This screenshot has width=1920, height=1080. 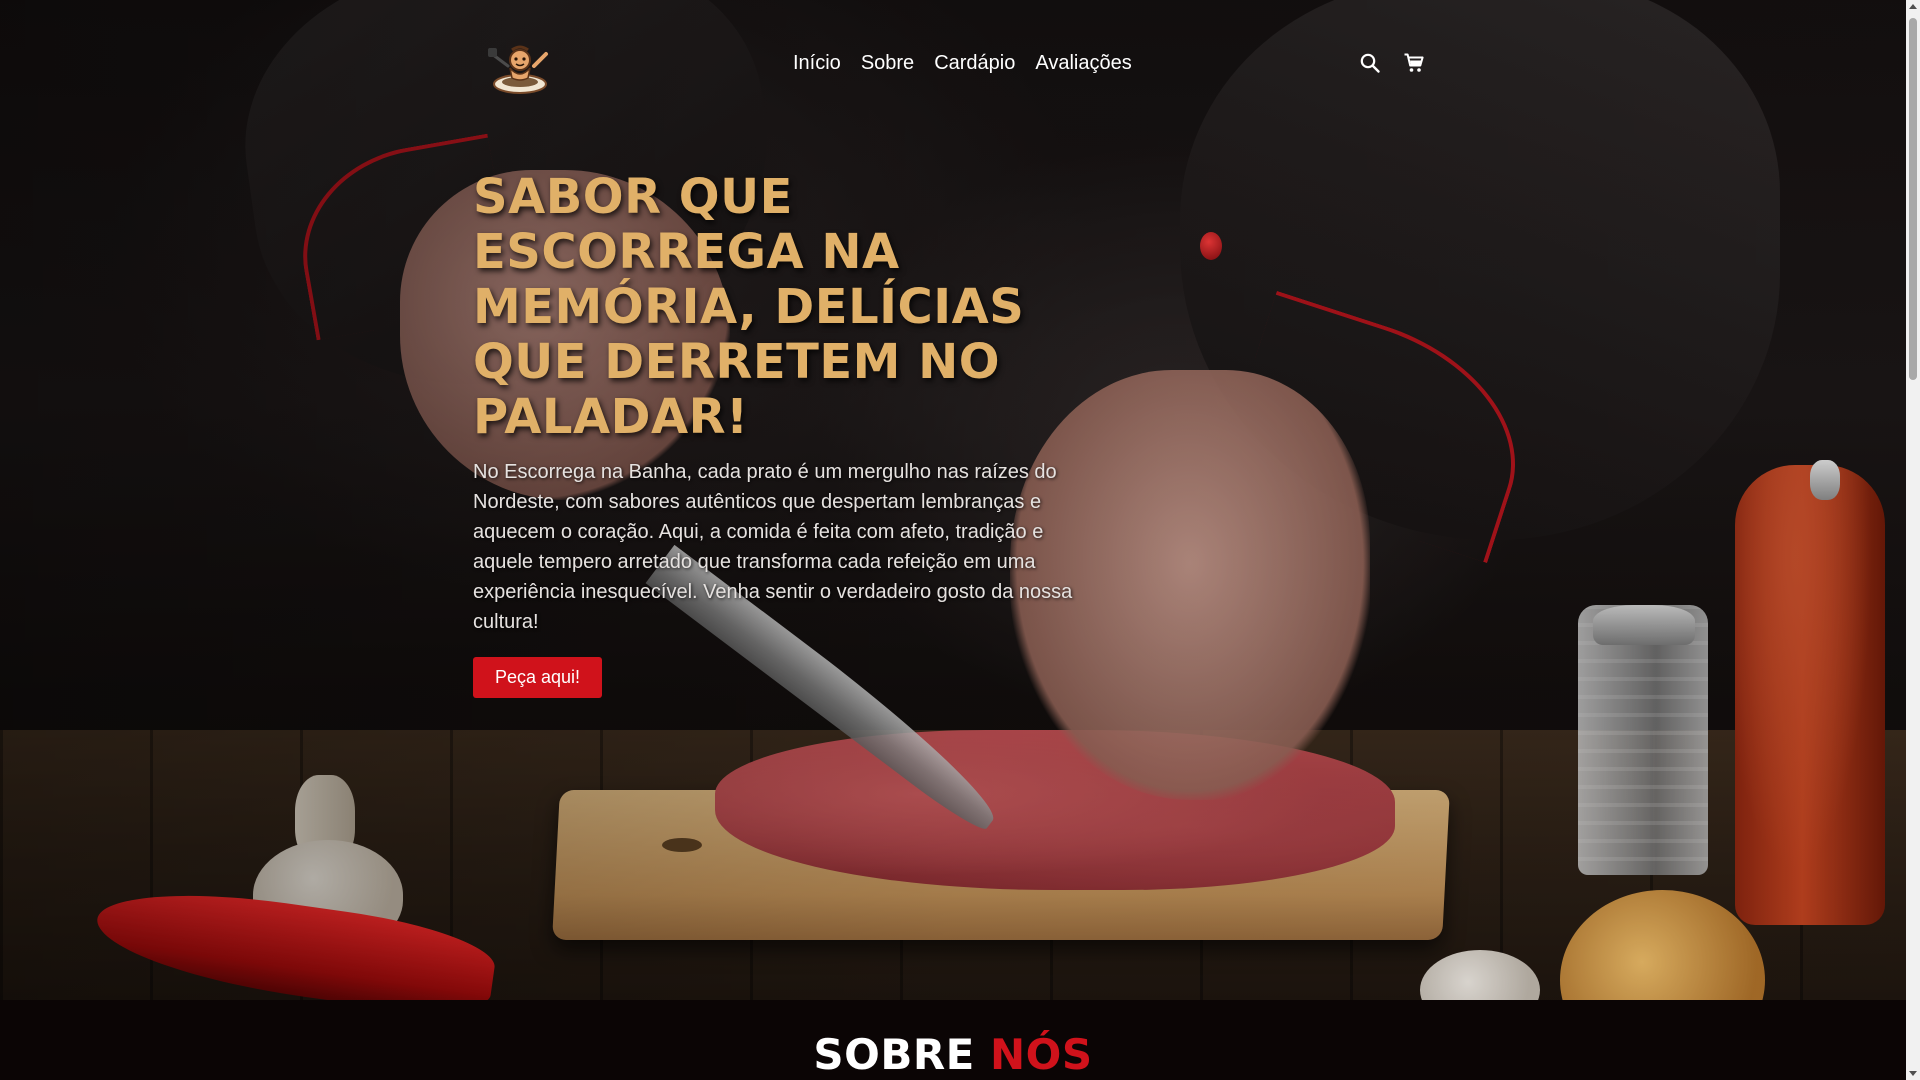 What do you see at coordinates (1913, 540) in the screenshot?
I see `page-scrollbar` at bounding box center [1913, 540].